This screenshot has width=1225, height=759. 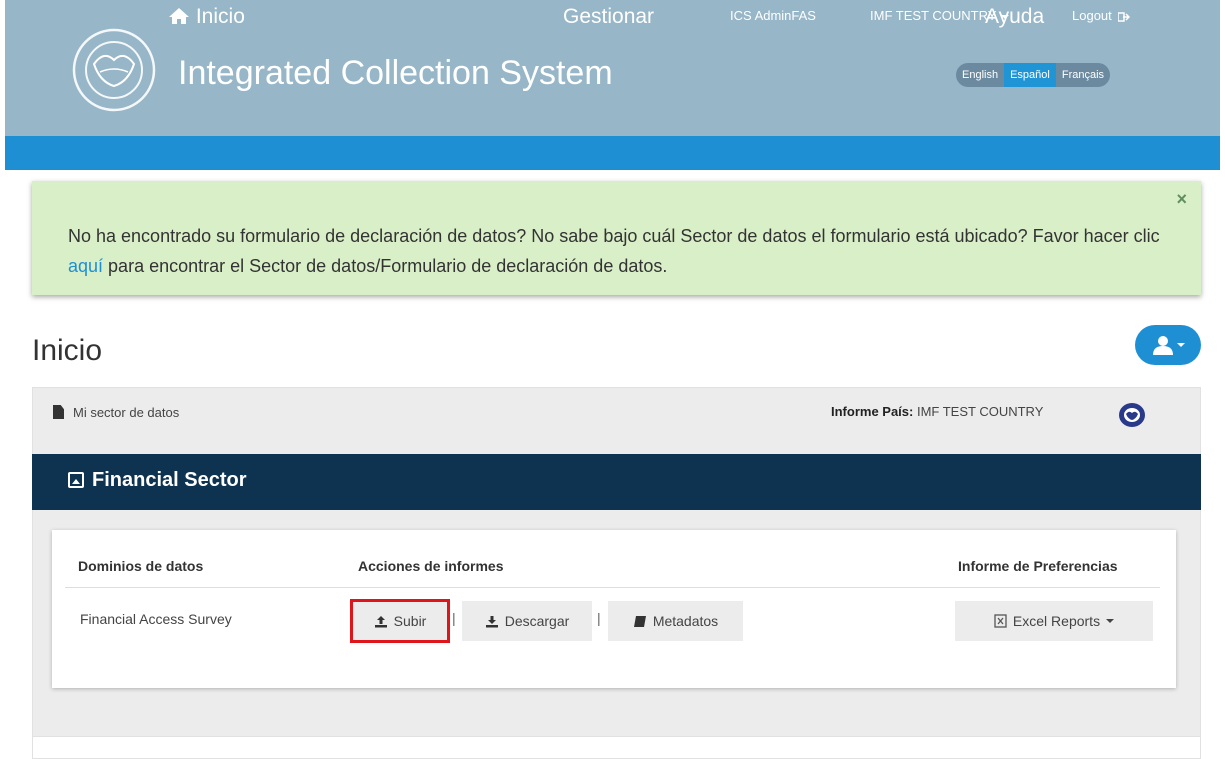 What do you see at coordinates (1162, 345) in the screenshot?
I see `user-icon` at bounding box center [1162, 345].